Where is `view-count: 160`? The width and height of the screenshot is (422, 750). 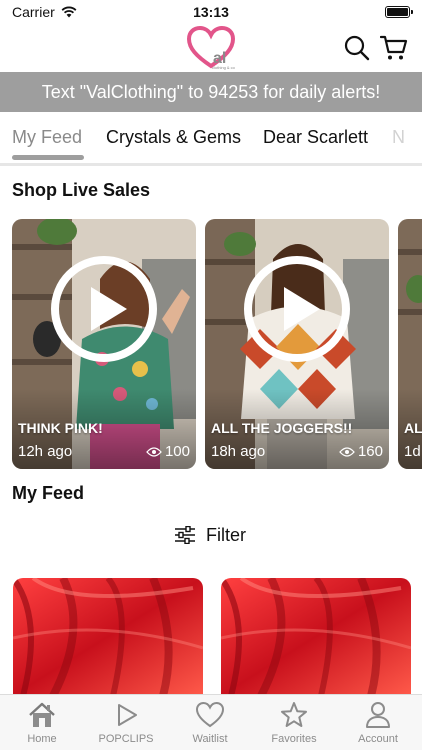 view-count: 160 is located at coordinates (361, 451).